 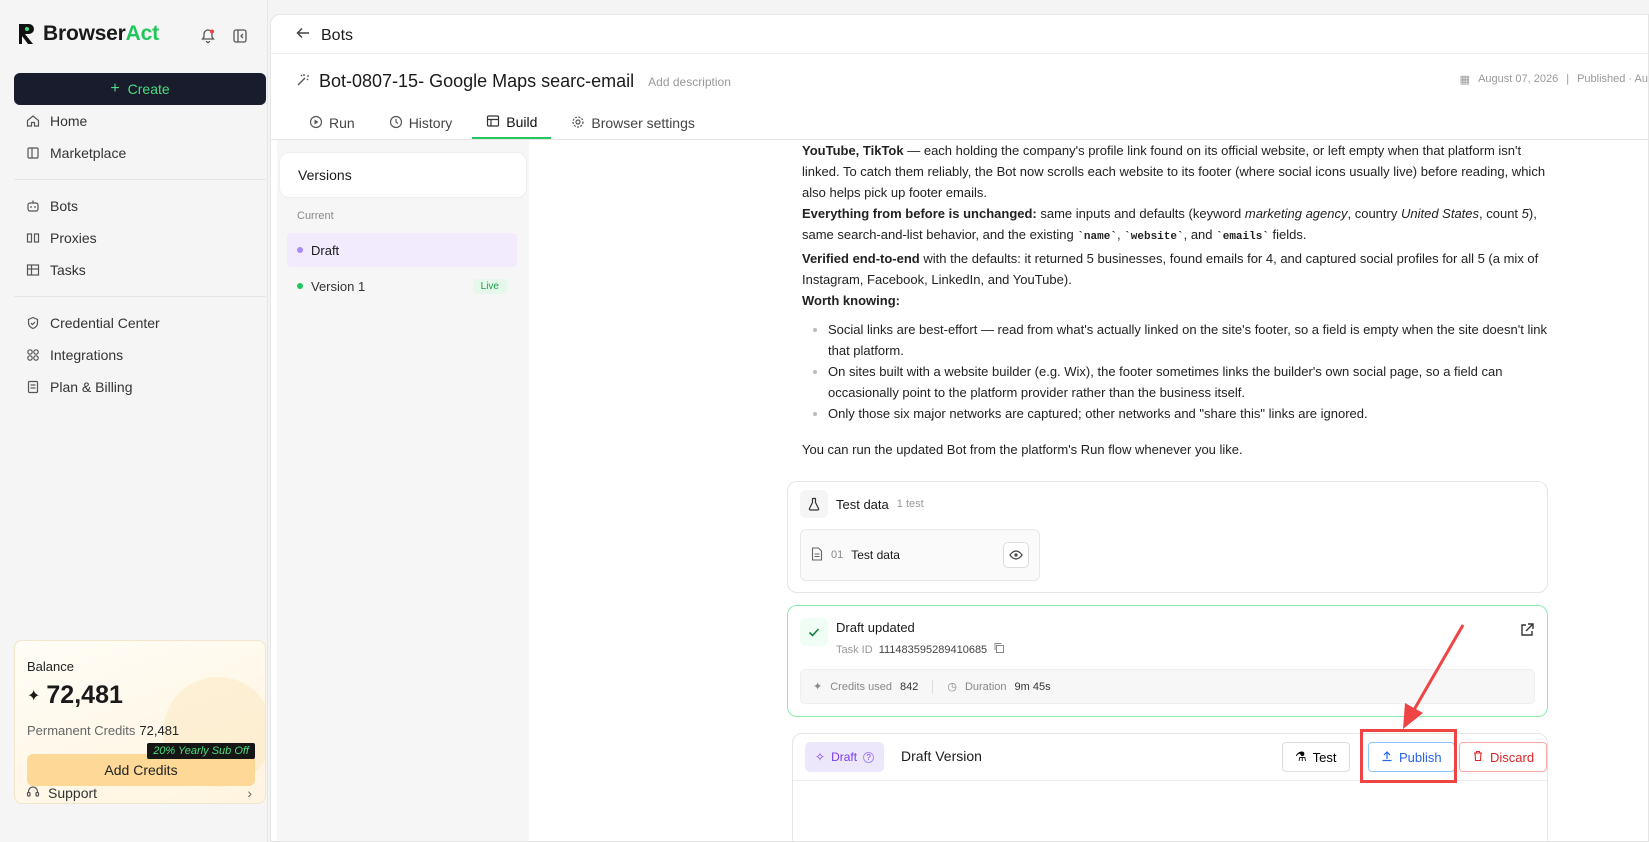 What do you see at coordinates (933, 649) in the screenshot?
I see `task-id: 111483595289410685` at bounding box center [933, 649].